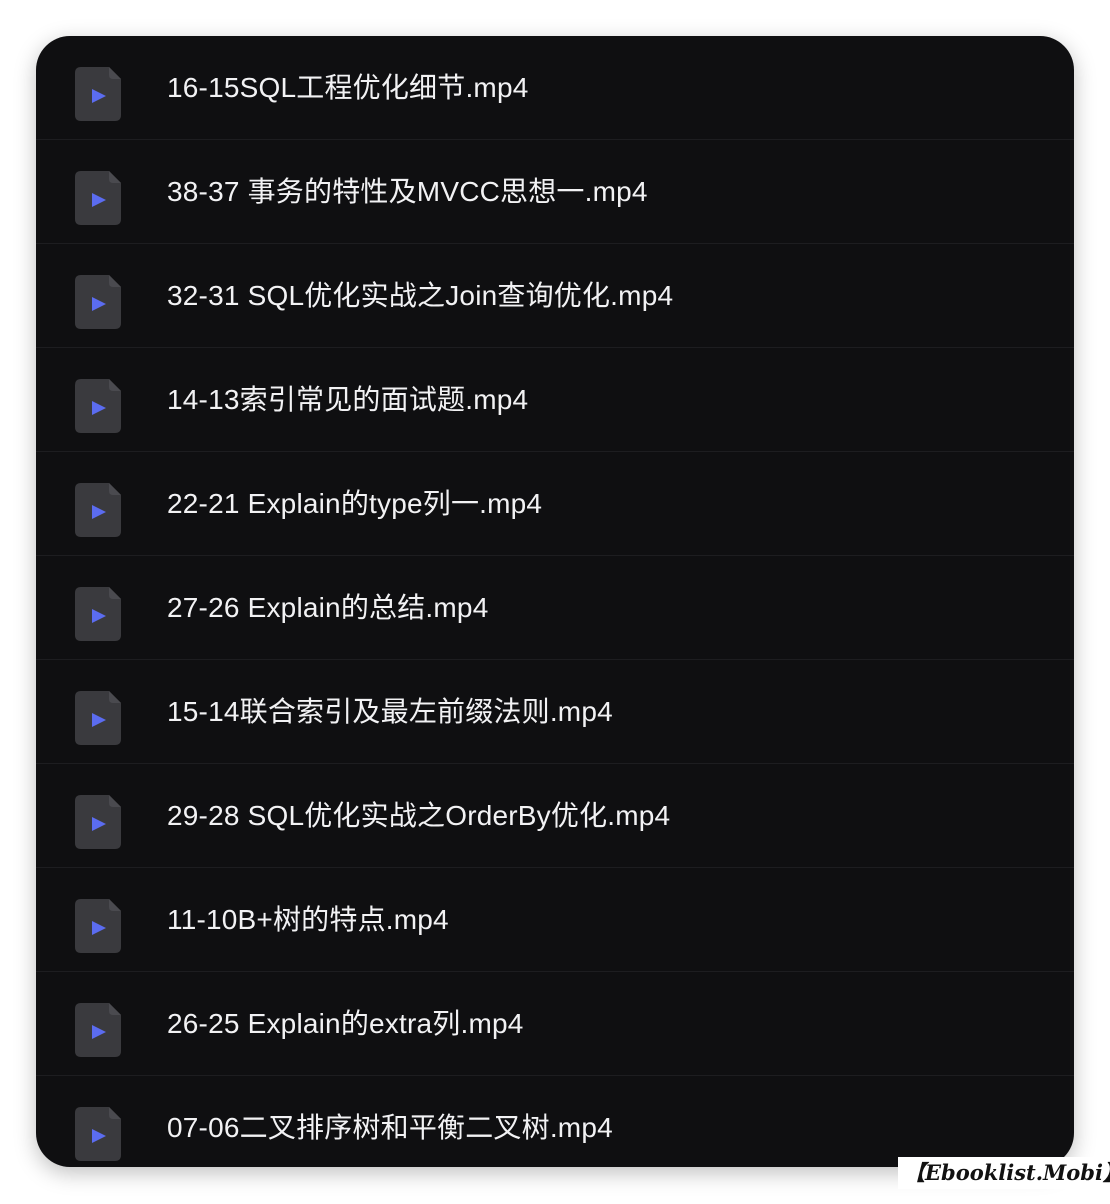  What do you see at coordinates (407, 191) in the screenshot?
I see `file-name: 38-37 事务的特性及MVCC思想一.mp4` at bounding box center [407, 191].